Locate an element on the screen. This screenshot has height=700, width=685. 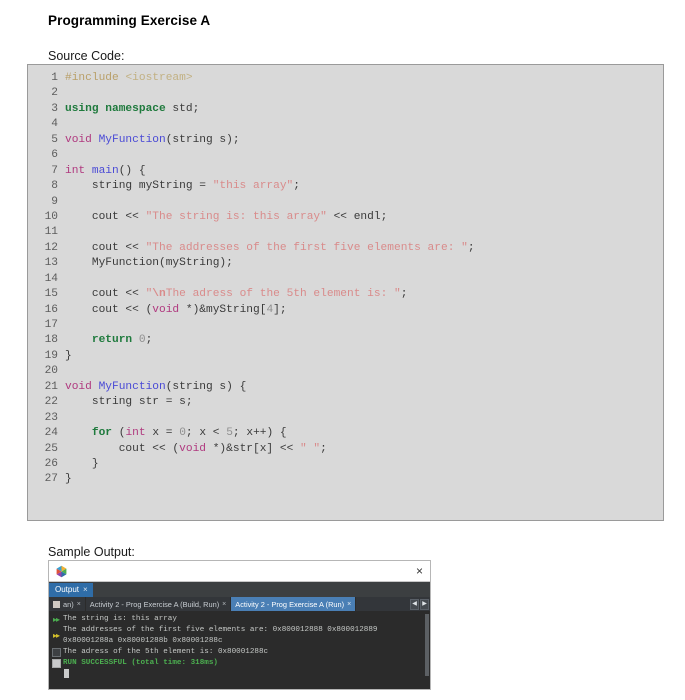
code-line: 4 is located at coordinates (345, 124).